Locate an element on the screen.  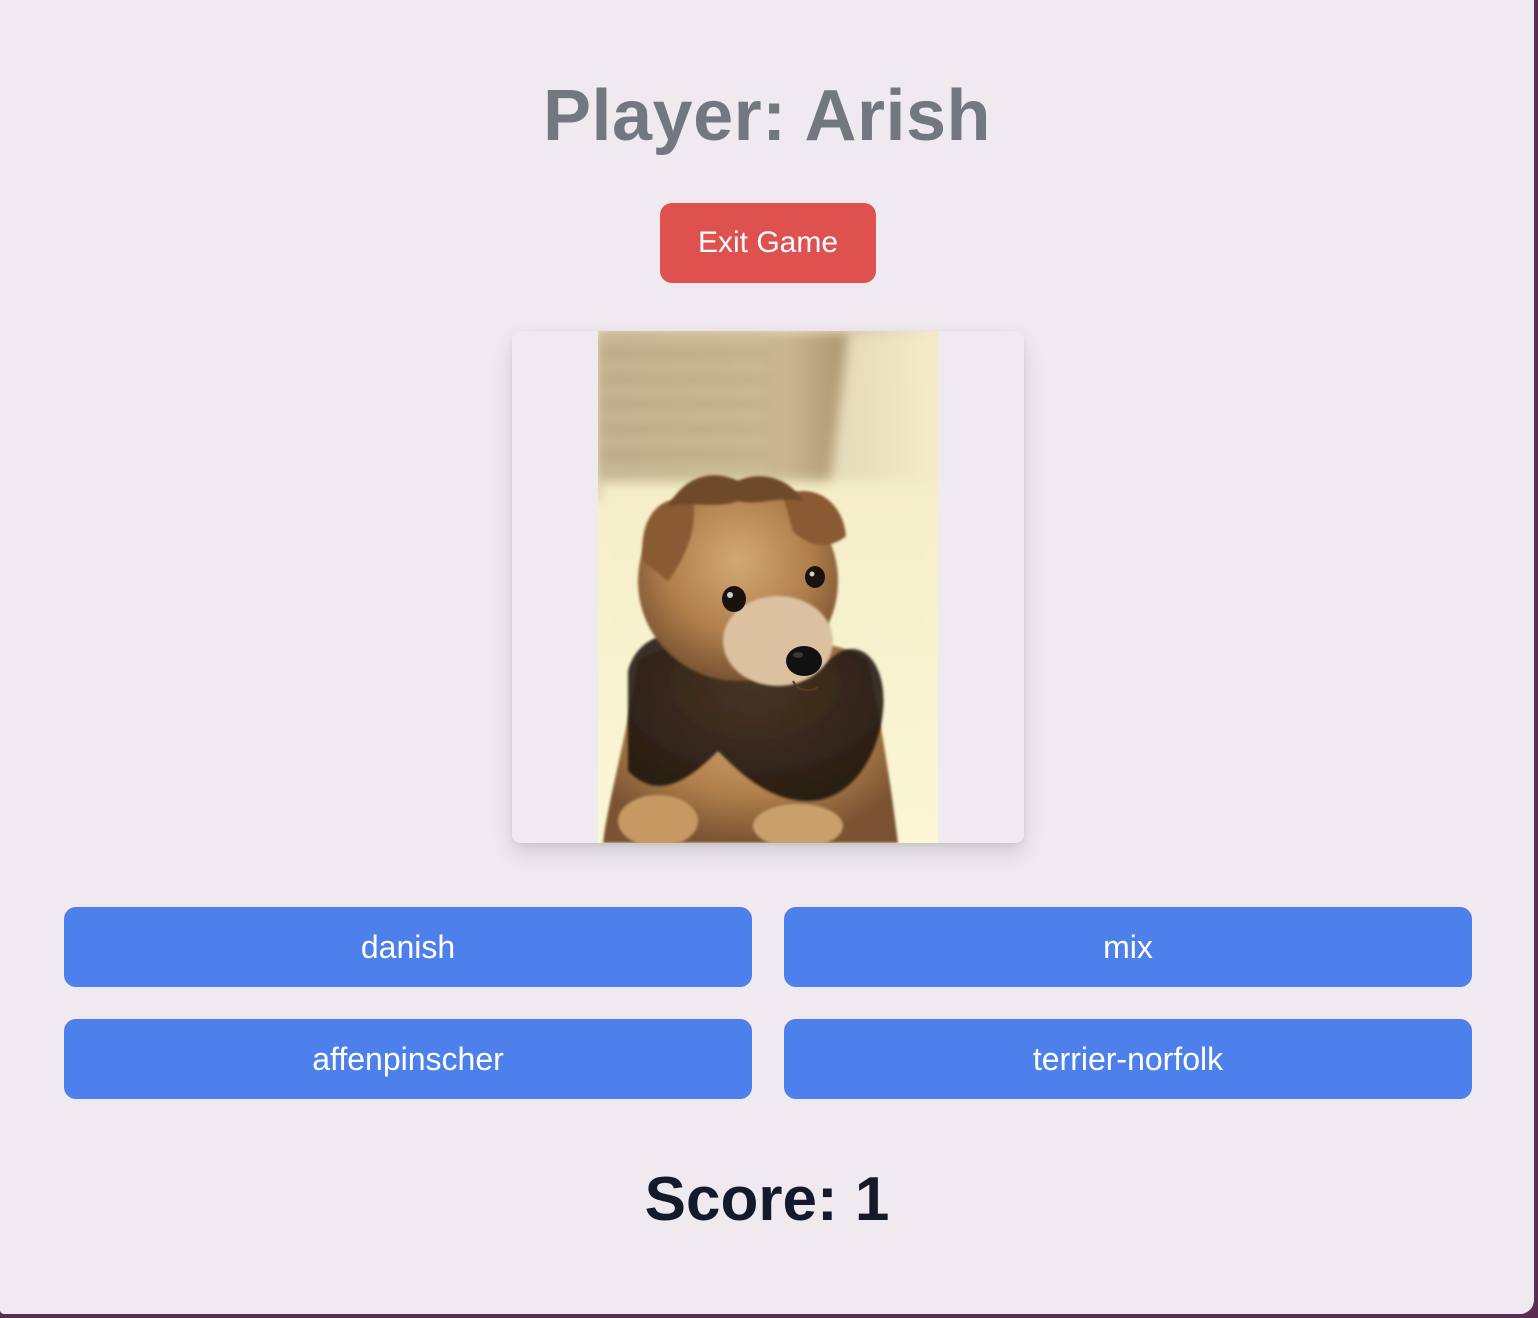
dog-image-card is located at coordinates (768, 587).